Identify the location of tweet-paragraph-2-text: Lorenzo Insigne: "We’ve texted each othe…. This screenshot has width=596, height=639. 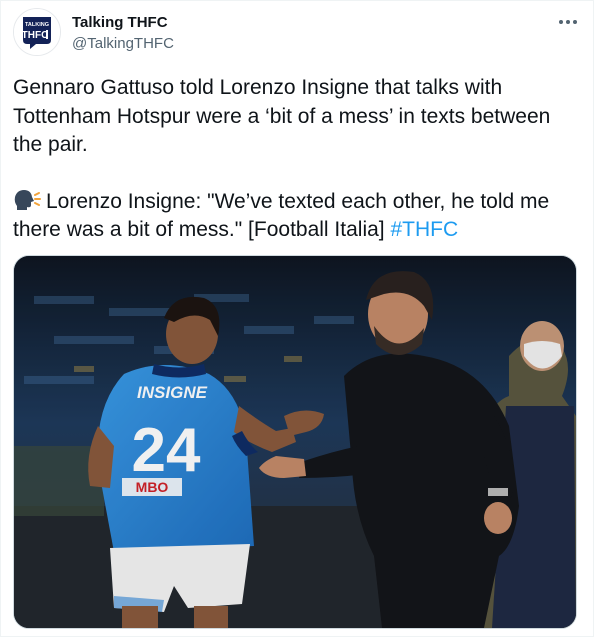
(281, 215).